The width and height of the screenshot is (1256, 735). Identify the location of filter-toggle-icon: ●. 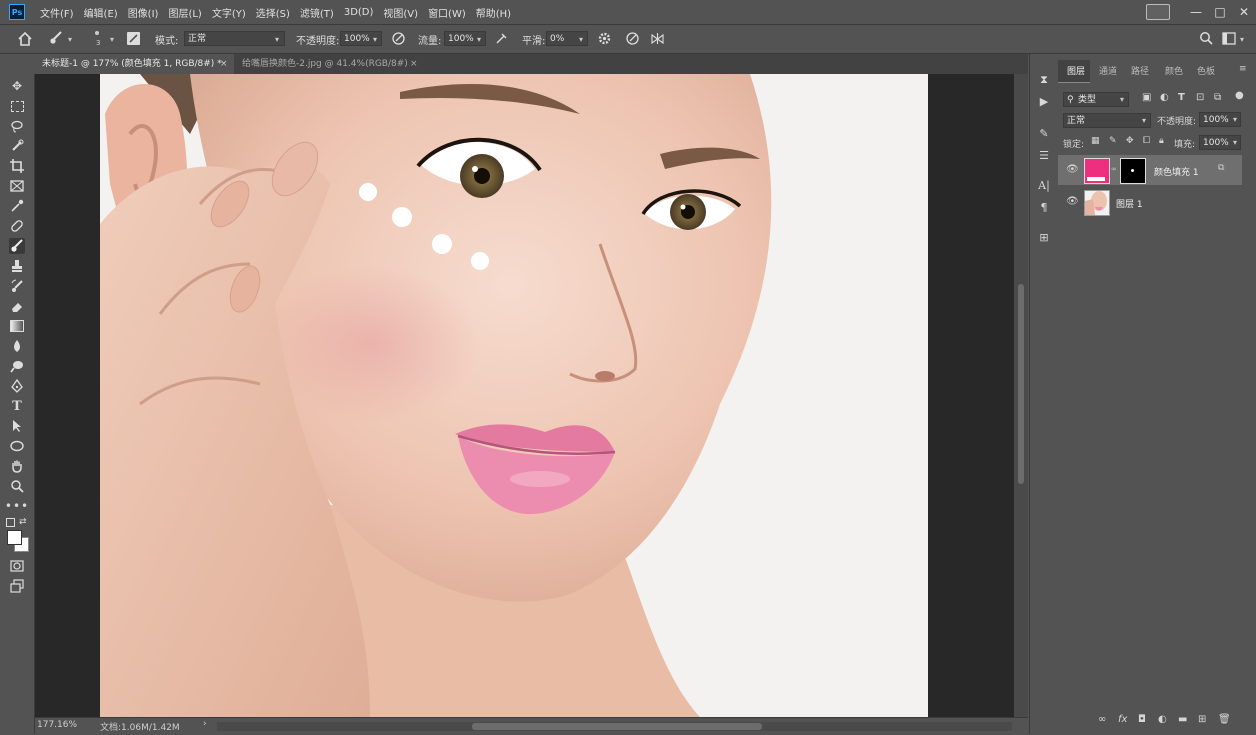
(1239, 95).